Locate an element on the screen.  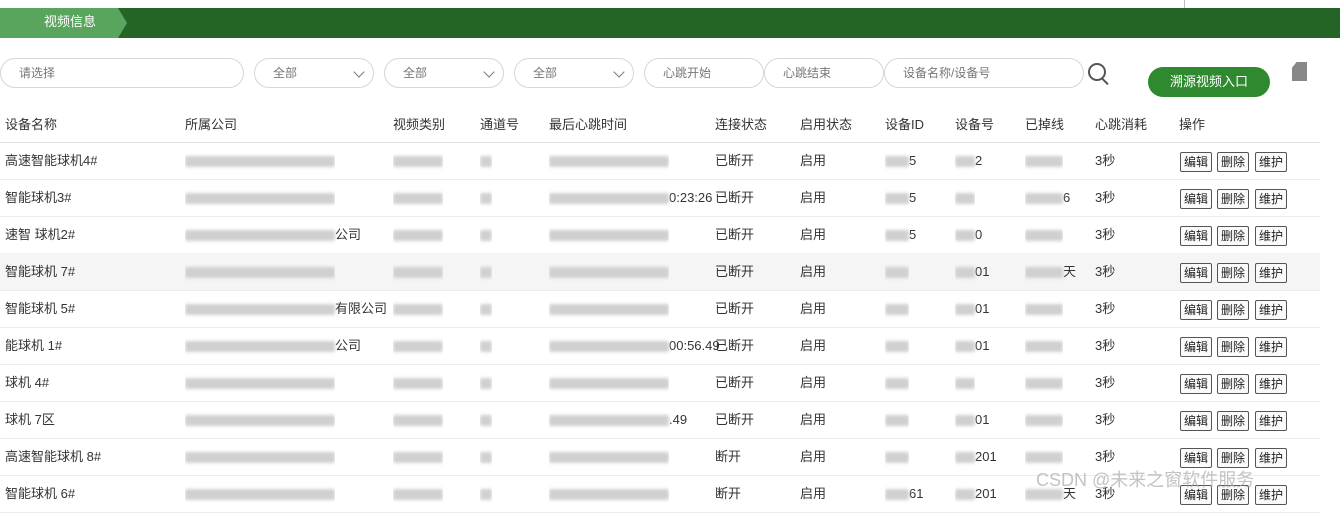
table-row: 高速智能球机4# 已断开 启用 5 2 3秒 编辑 删除 维护 is located at coordinates (660, 161).